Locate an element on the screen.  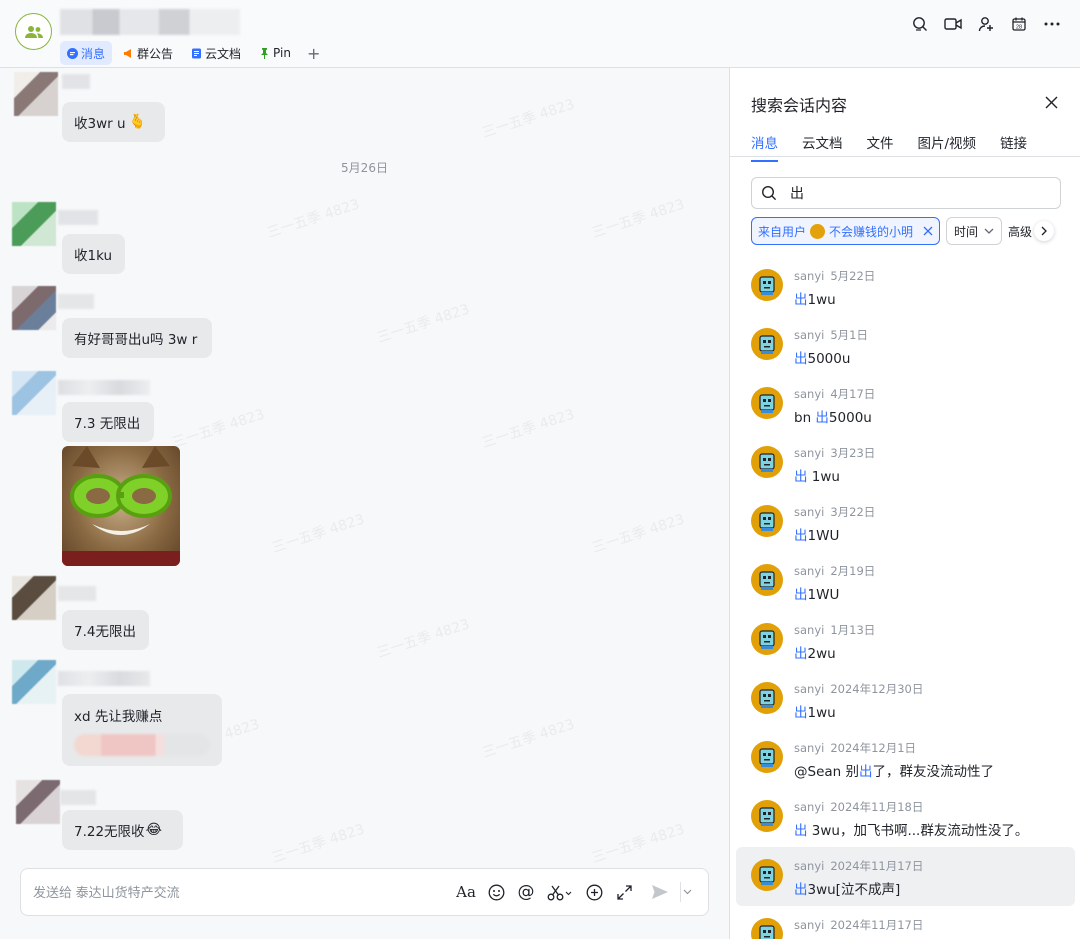
result-text: 出1wu is located at coordinates (815, 298).